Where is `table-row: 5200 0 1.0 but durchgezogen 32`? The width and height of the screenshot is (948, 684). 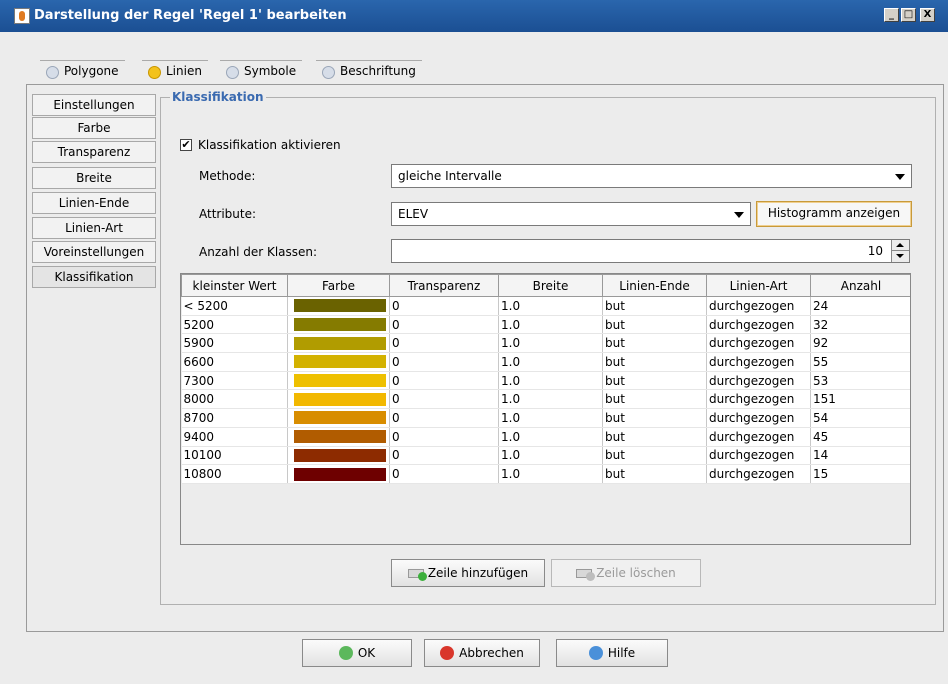
table-row: 5200 0 1.0 but durchgezogen 32 is located at coordinates (545, 325).